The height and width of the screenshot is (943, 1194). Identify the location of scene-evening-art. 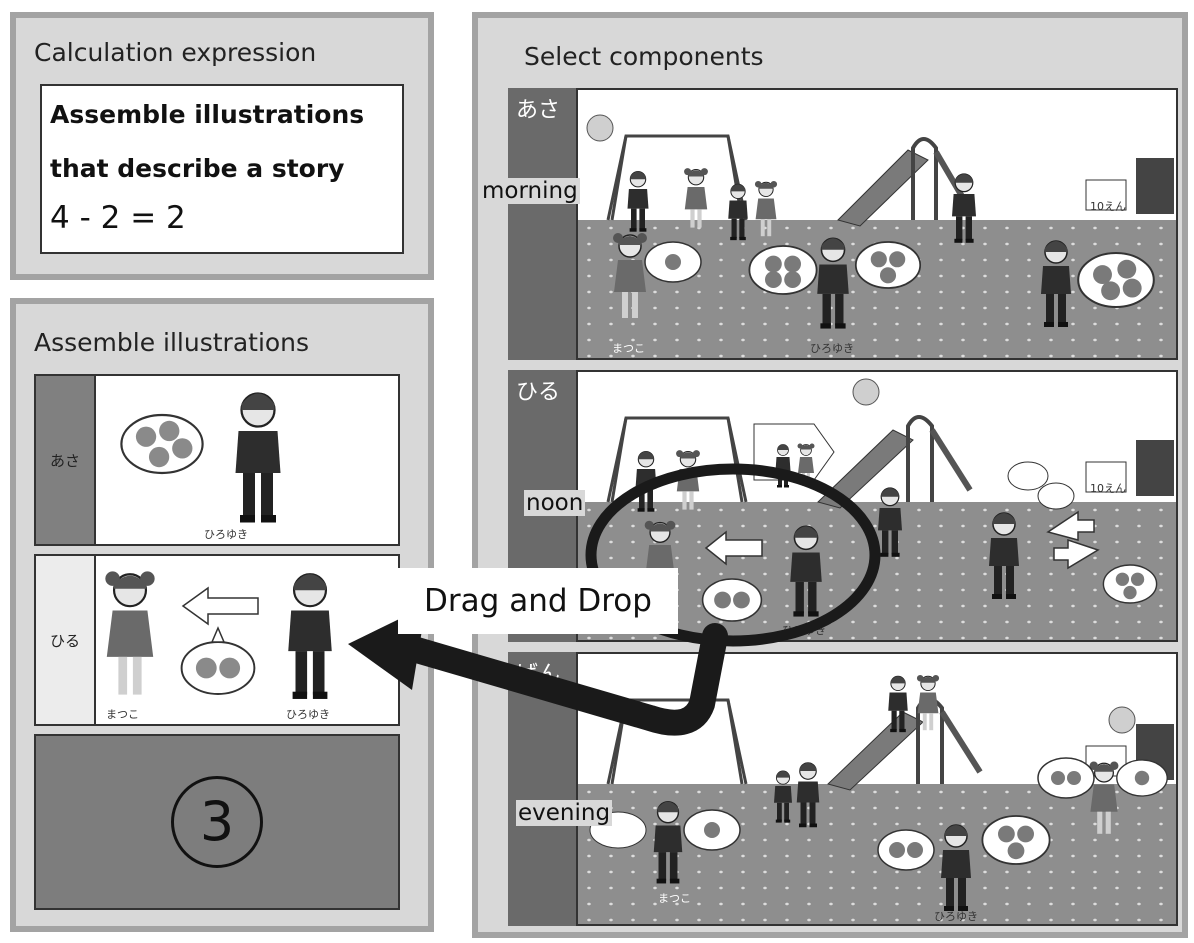
(881, 793).